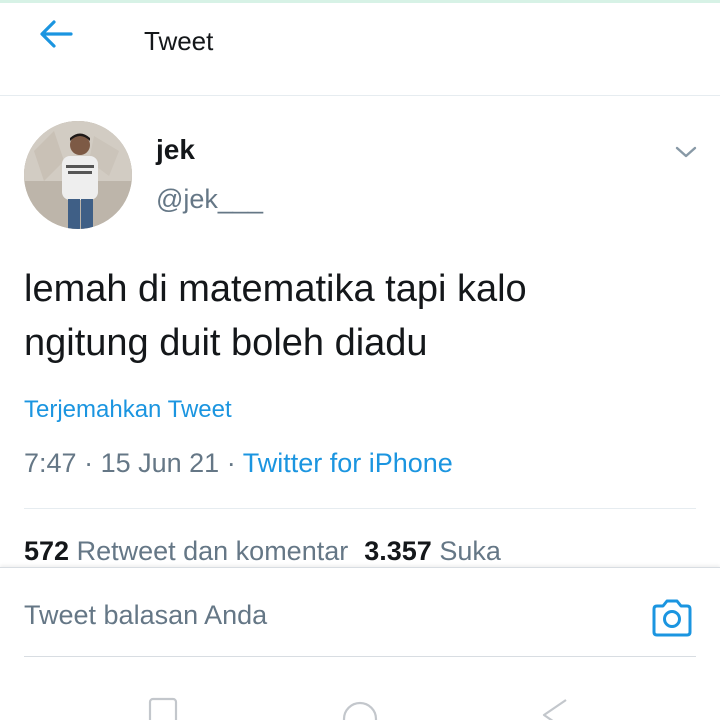 The width and height of the screenshot is (720, 720). What do you see at coordinates (348, 463) in the screenshot?
I see `tweet-source-link: Twitter for iPhone` at bounding box center [348, 463].